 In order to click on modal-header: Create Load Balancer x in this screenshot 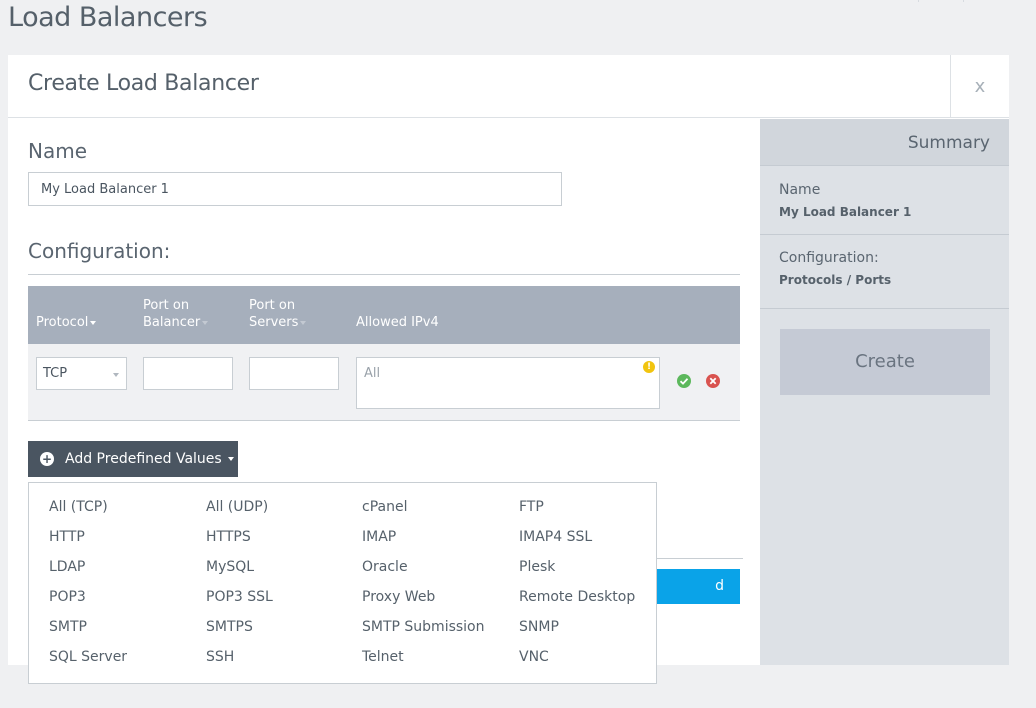, I will do `click(508, 86)`.